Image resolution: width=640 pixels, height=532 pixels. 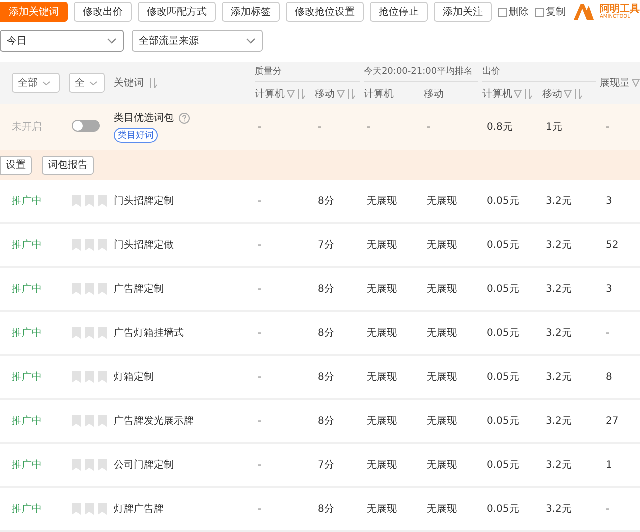 I want to click on keyword-cell-text: 公司门牌定制, so click(x=144, y=465).